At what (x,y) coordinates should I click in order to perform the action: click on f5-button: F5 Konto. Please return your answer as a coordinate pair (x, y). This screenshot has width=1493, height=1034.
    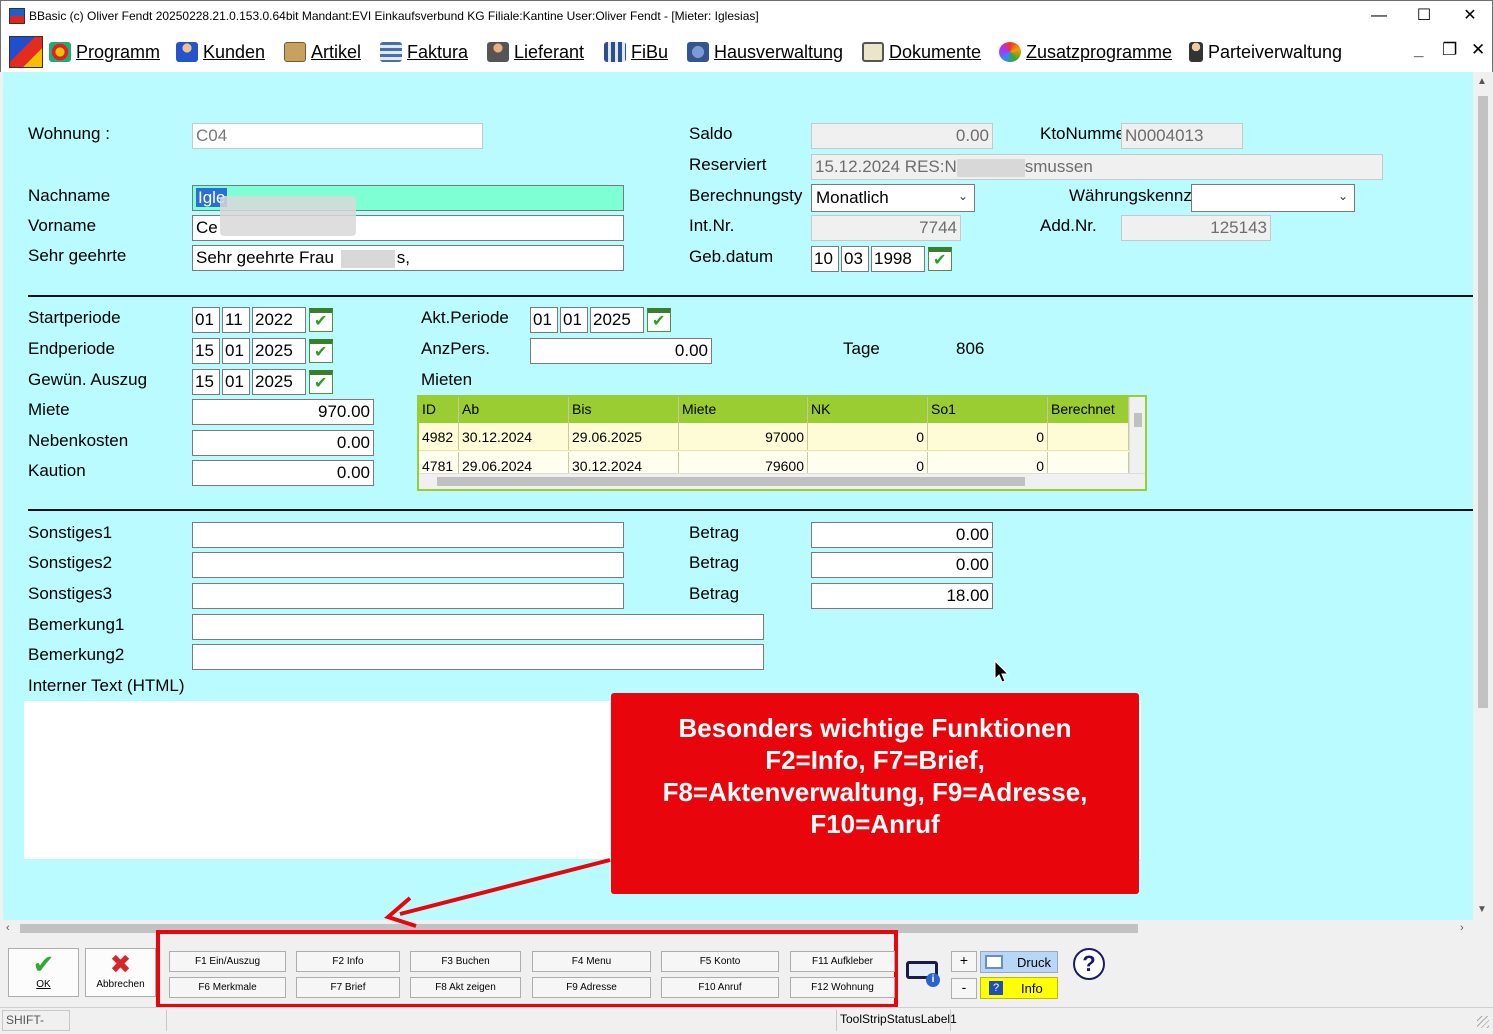
    Looking at the image, I should click on (720, 961).